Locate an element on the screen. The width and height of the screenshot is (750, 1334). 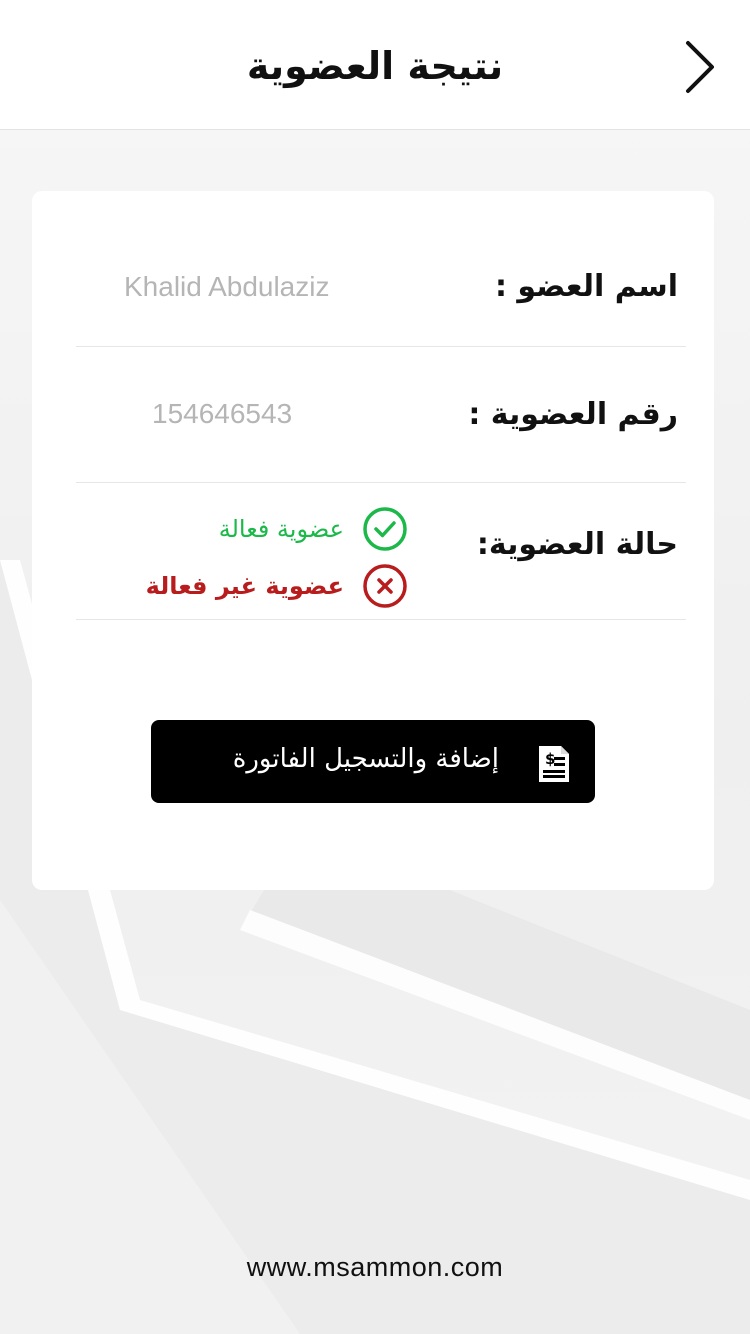
member-name-value: Khalid Abdulaziz is located at coordinates (227, 286).